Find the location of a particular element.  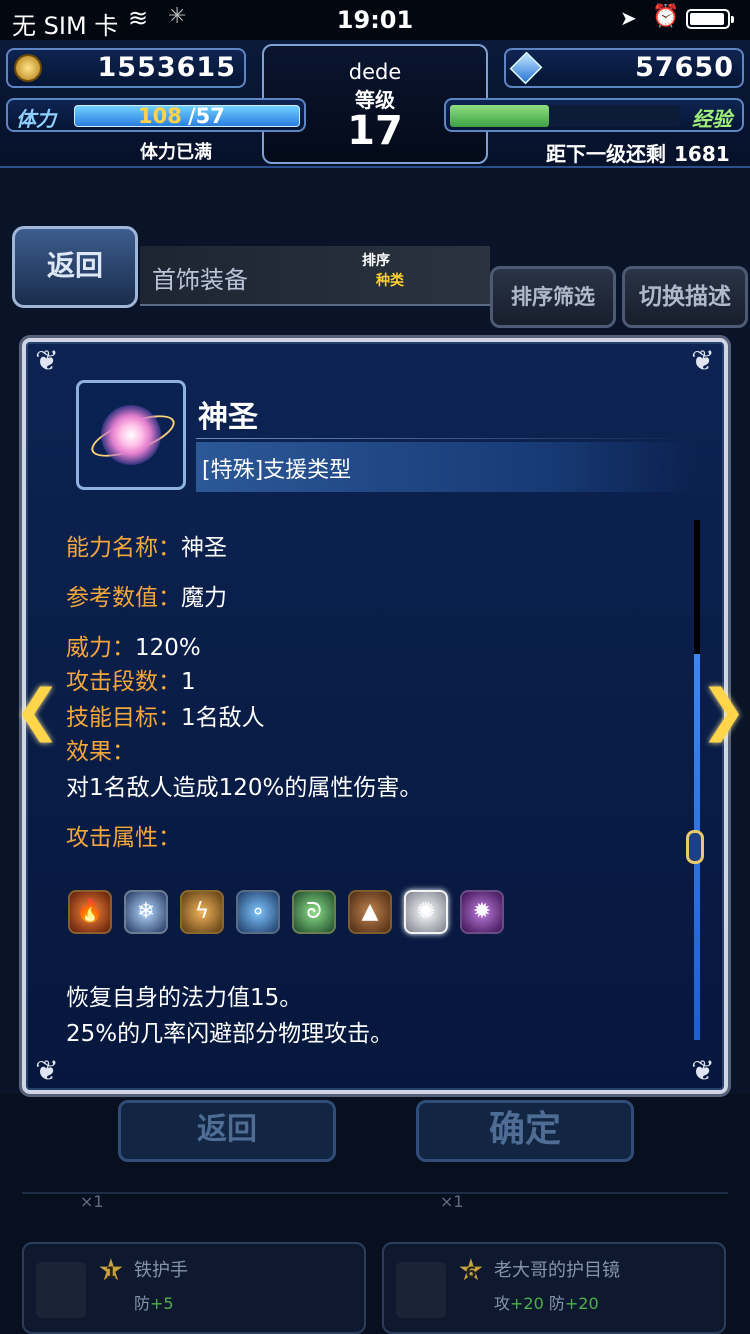

holy-materia-icon is located at coordinates (131, 435).